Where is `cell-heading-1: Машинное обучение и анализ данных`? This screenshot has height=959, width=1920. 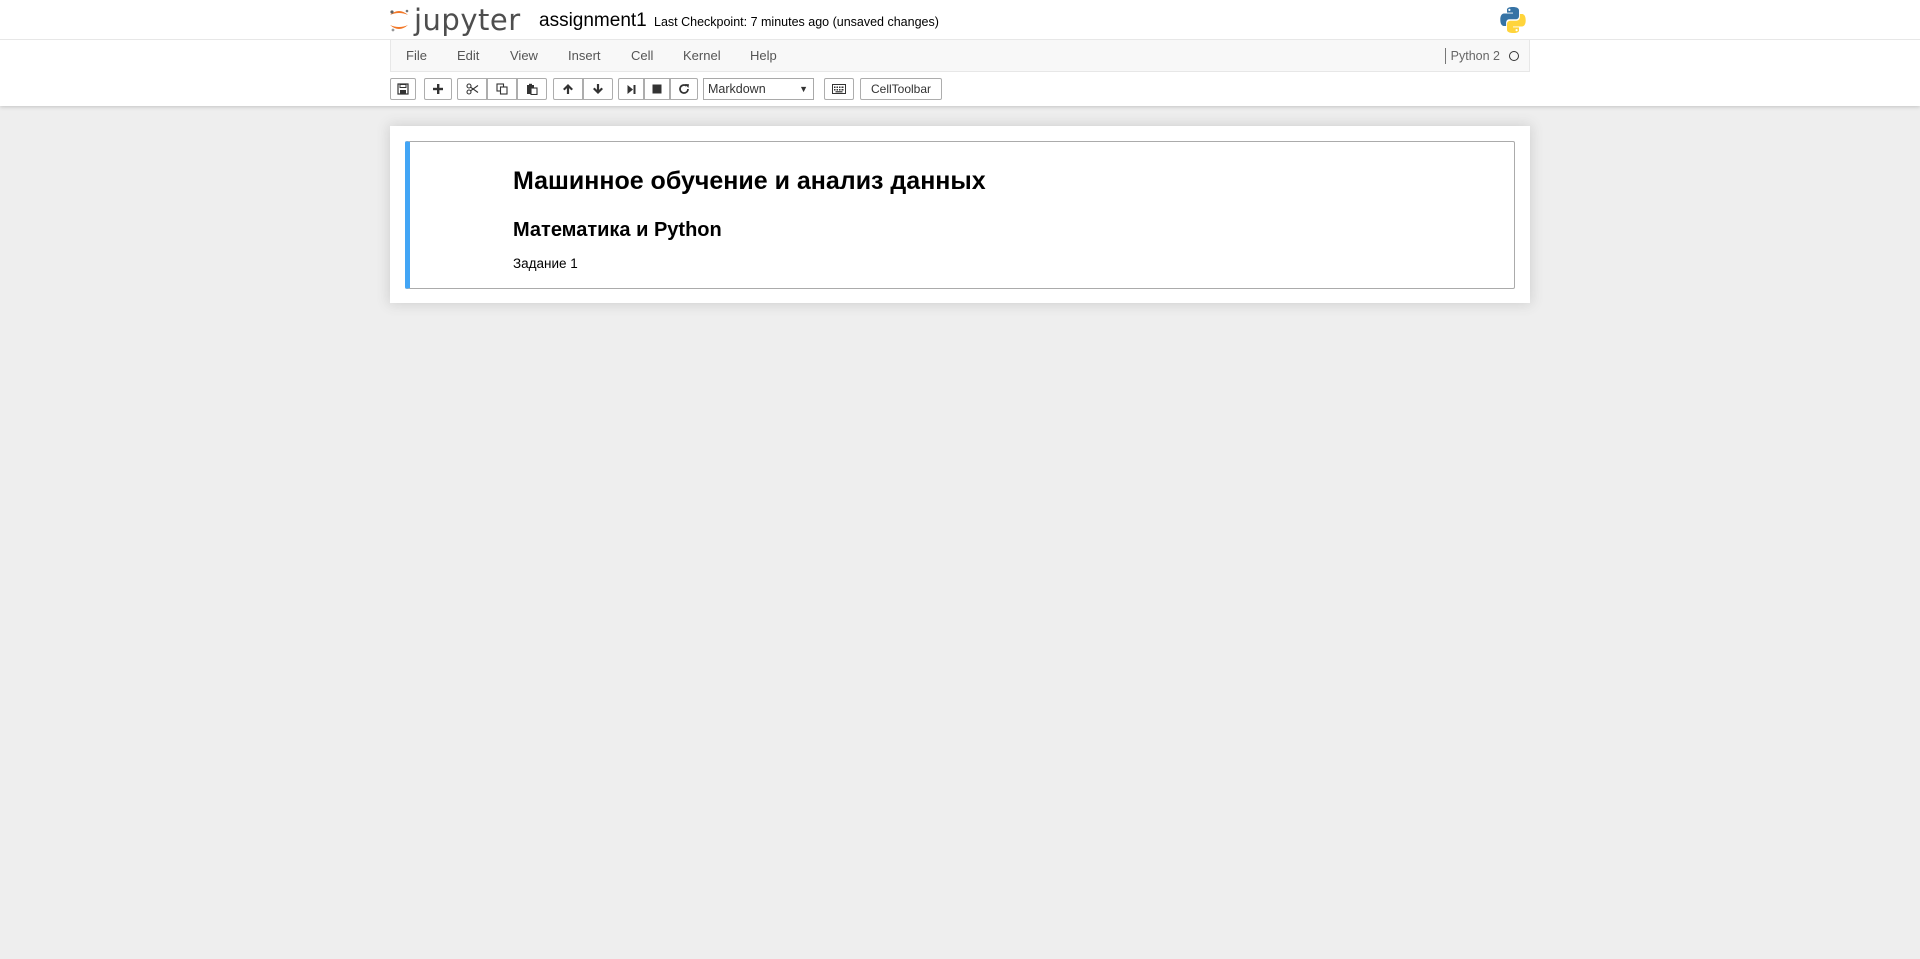 cell-heading-1: Машинное обучение и анализ данных is located at coordinates (749, 181).